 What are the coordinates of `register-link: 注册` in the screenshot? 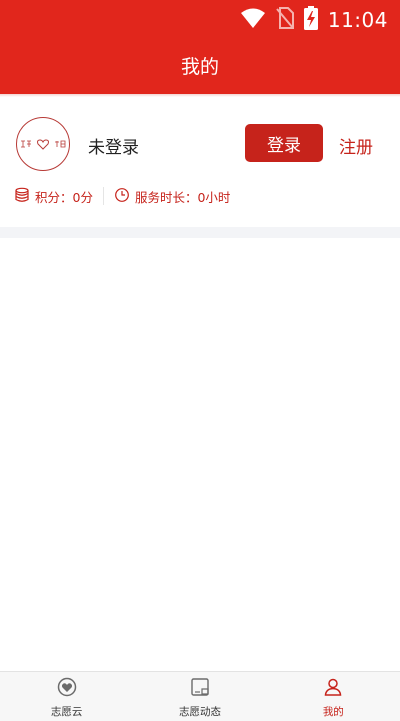 It's located at (356, 145).